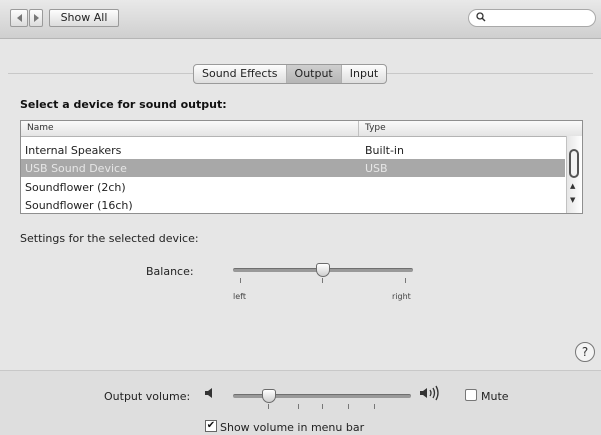 This screenshot has height=435, width=601. Describe the element at coordinates (239, 296) in the screenshot. I see `balance-left-label: left` at that location.